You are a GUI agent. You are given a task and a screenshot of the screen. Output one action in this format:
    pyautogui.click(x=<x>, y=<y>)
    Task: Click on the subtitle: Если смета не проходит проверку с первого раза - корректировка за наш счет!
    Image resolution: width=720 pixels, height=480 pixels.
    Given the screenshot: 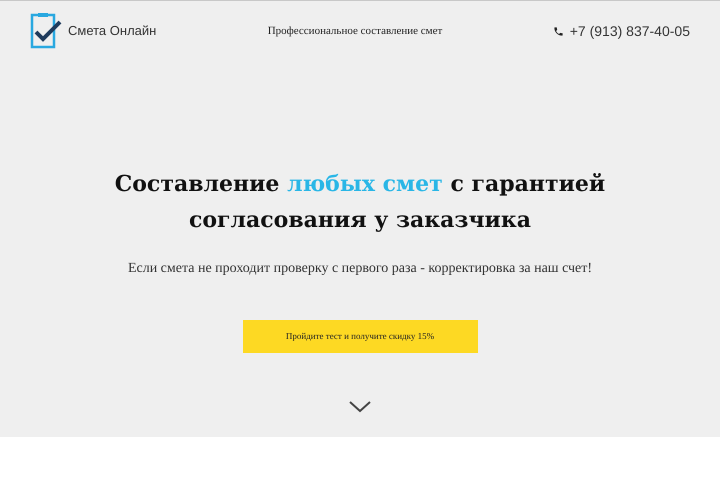 What is the action you would take?
    pyautogui.click(x=360, y=269)
    